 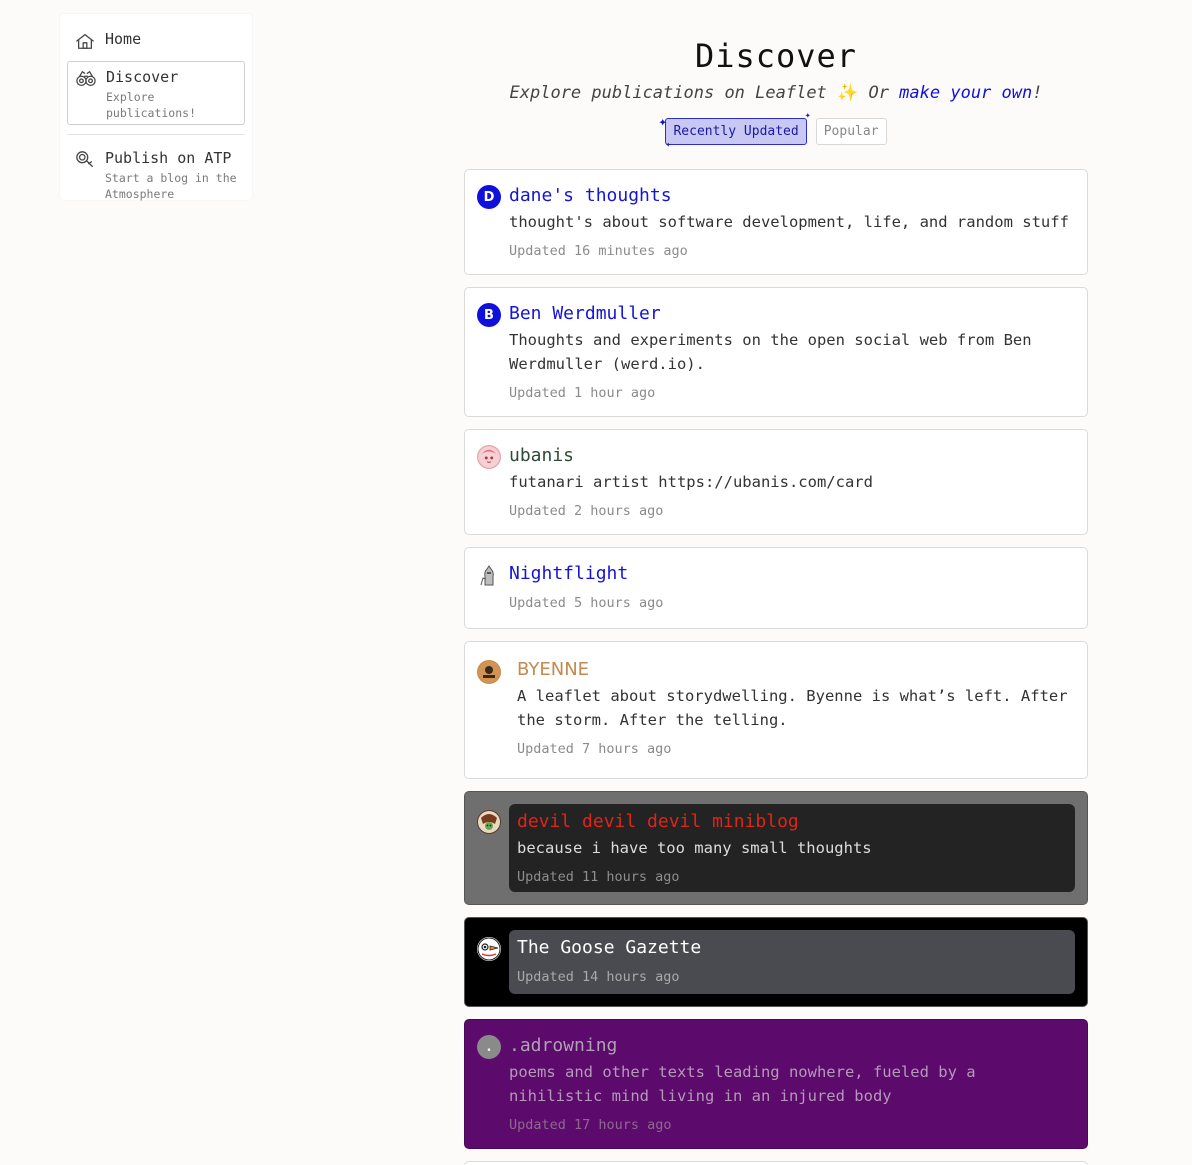 I want to click on subtitle-suffix: !, so click(x=1037, y=93).